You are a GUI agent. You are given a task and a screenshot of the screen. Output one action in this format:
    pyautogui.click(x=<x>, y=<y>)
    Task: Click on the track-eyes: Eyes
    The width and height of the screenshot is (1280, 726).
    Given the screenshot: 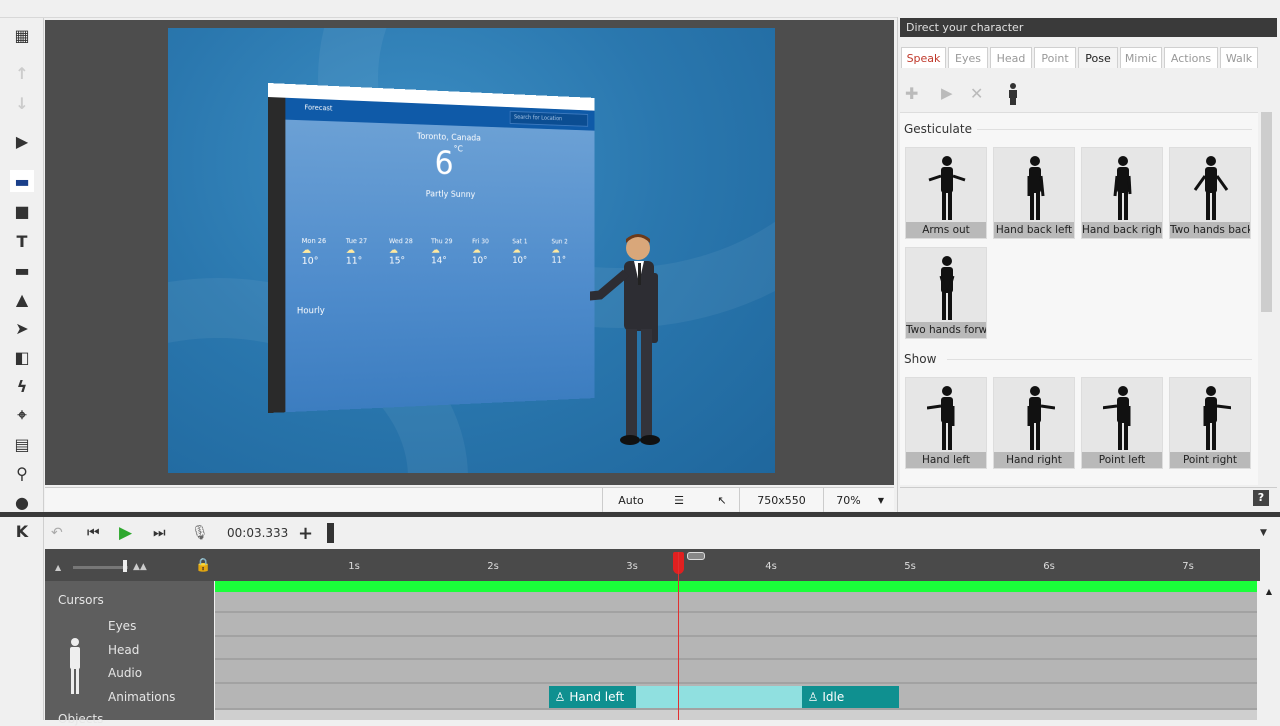 What is the action you would take?
    pyautogui.click(x=122, y=626)
    